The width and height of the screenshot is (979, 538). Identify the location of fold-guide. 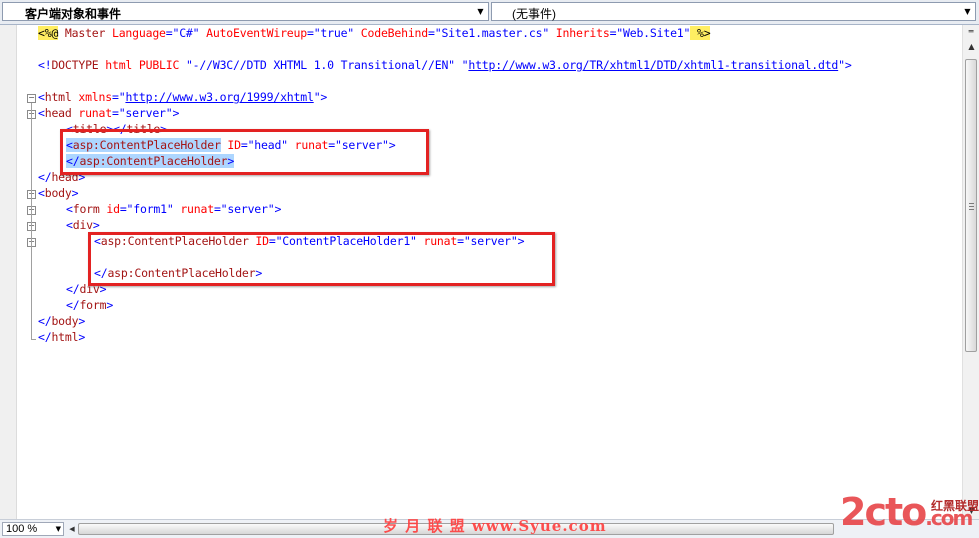
(31, 221).